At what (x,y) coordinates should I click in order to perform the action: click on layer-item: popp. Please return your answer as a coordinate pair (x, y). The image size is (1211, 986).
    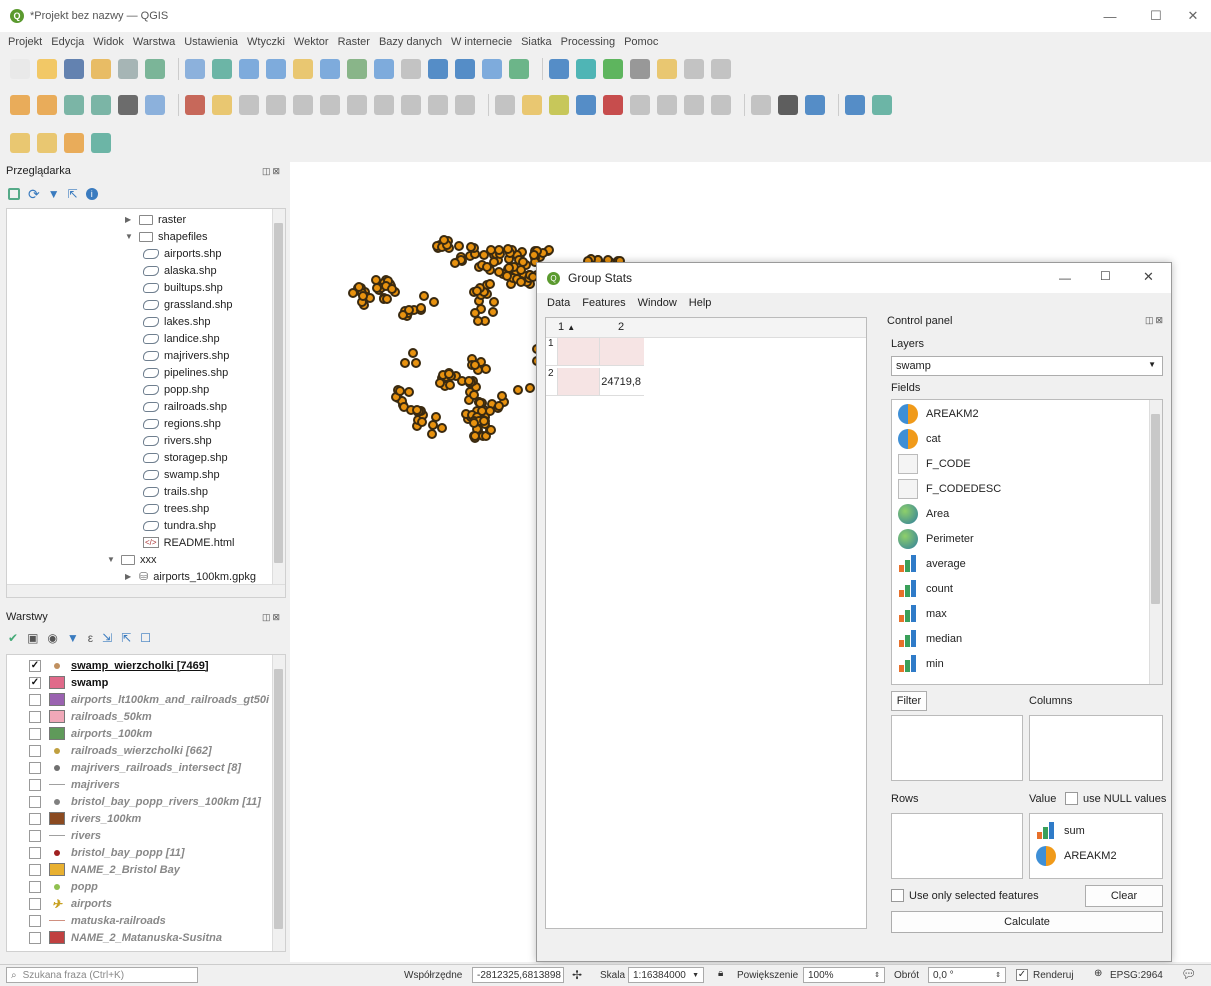
    Looking at the image, I should click on (146, 886).